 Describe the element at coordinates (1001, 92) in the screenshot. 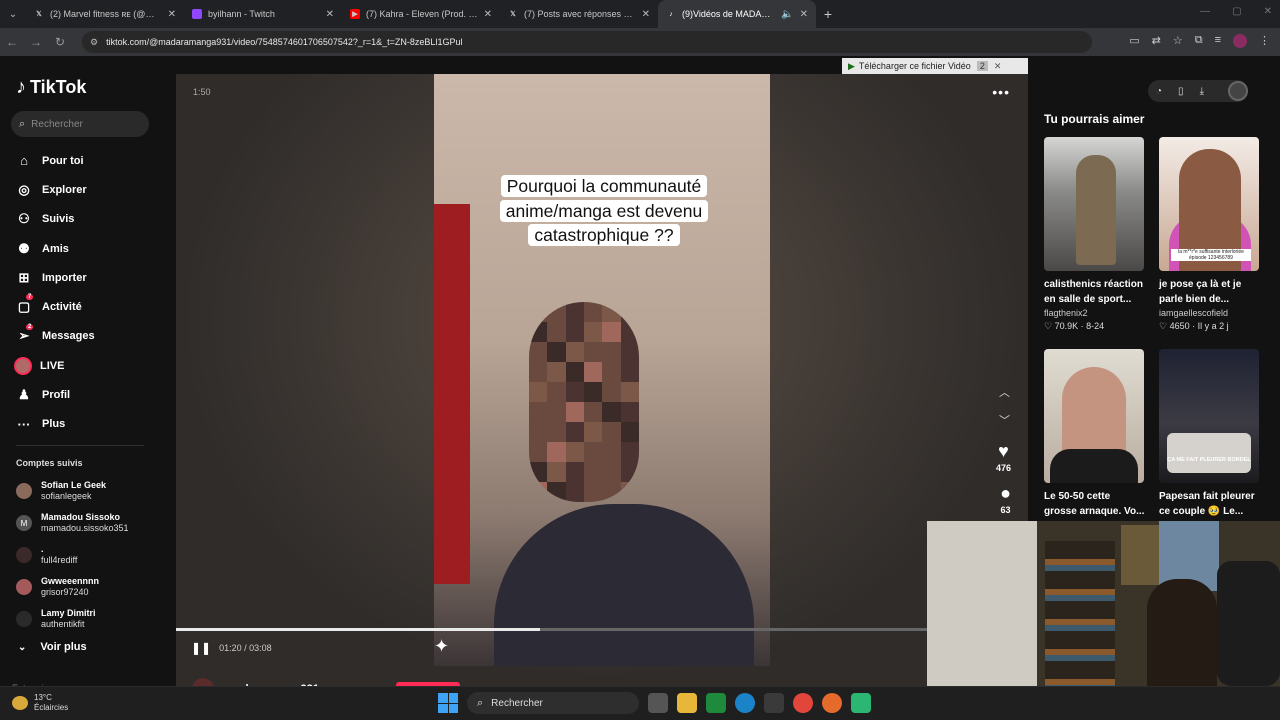

I see `more-options-icon: •••` at that location.